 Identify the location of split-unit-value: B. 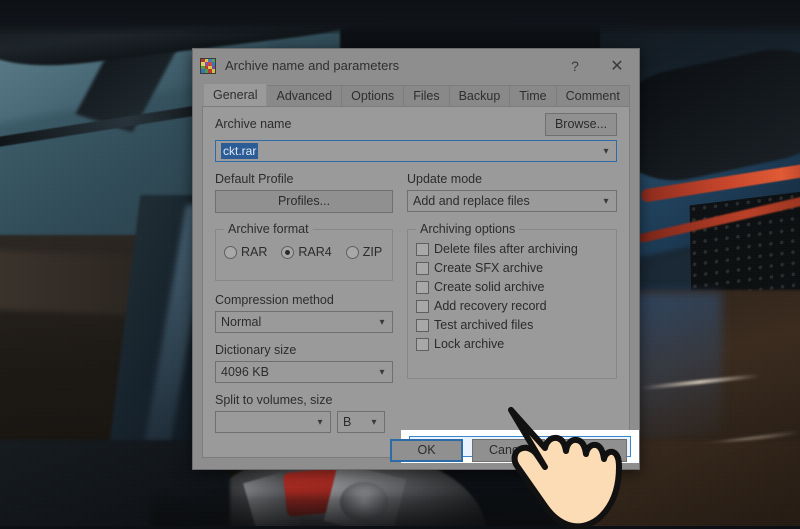
(347, 422).